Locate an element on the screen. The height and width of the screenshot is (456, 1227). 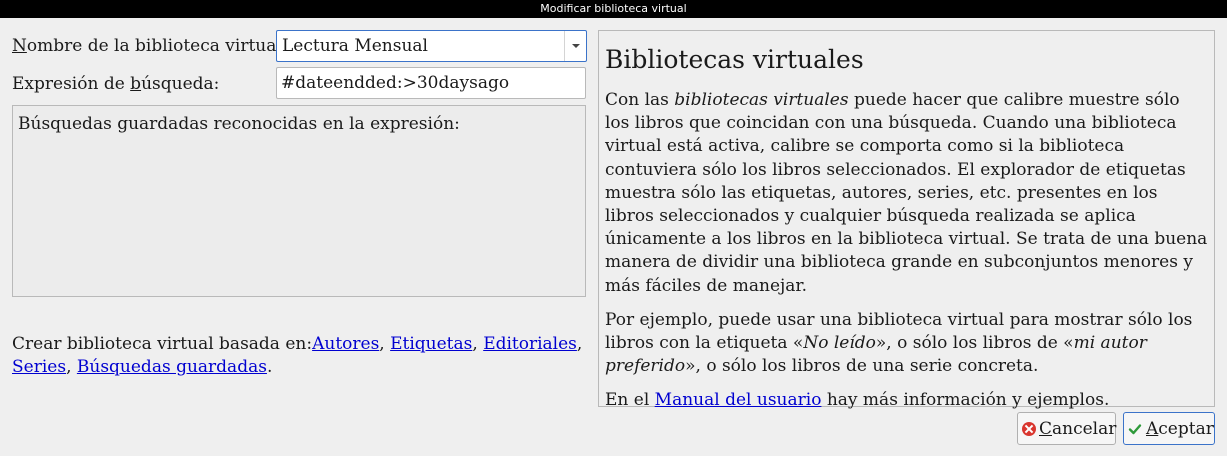
name-label: Nombre de la biblioteca virtual: is located at coordinates (150, 46).